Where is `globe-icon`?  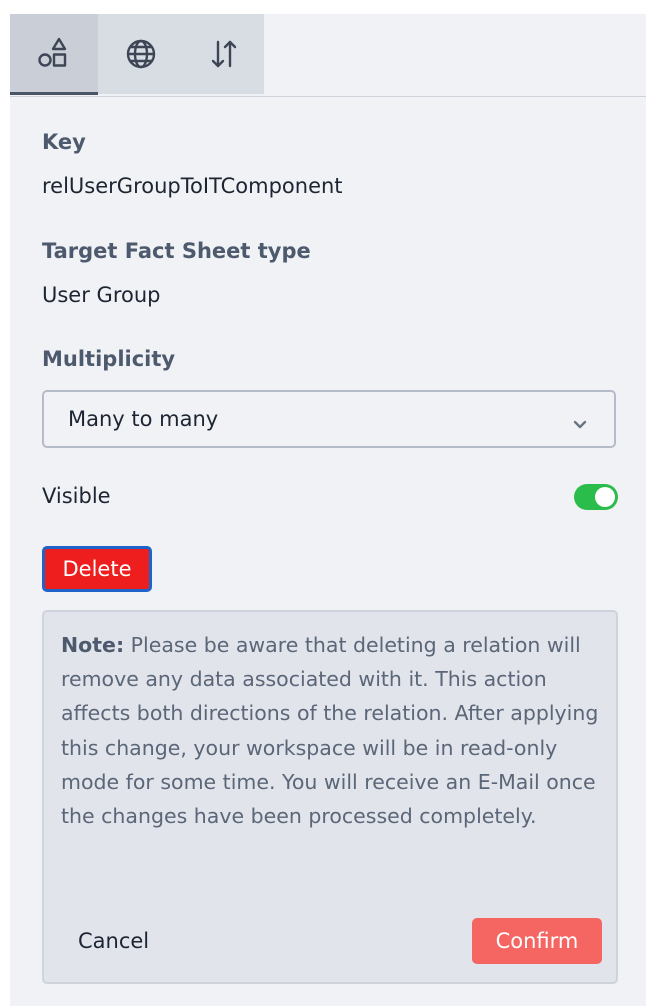
globe-icon is located at coordinates (141, 54).